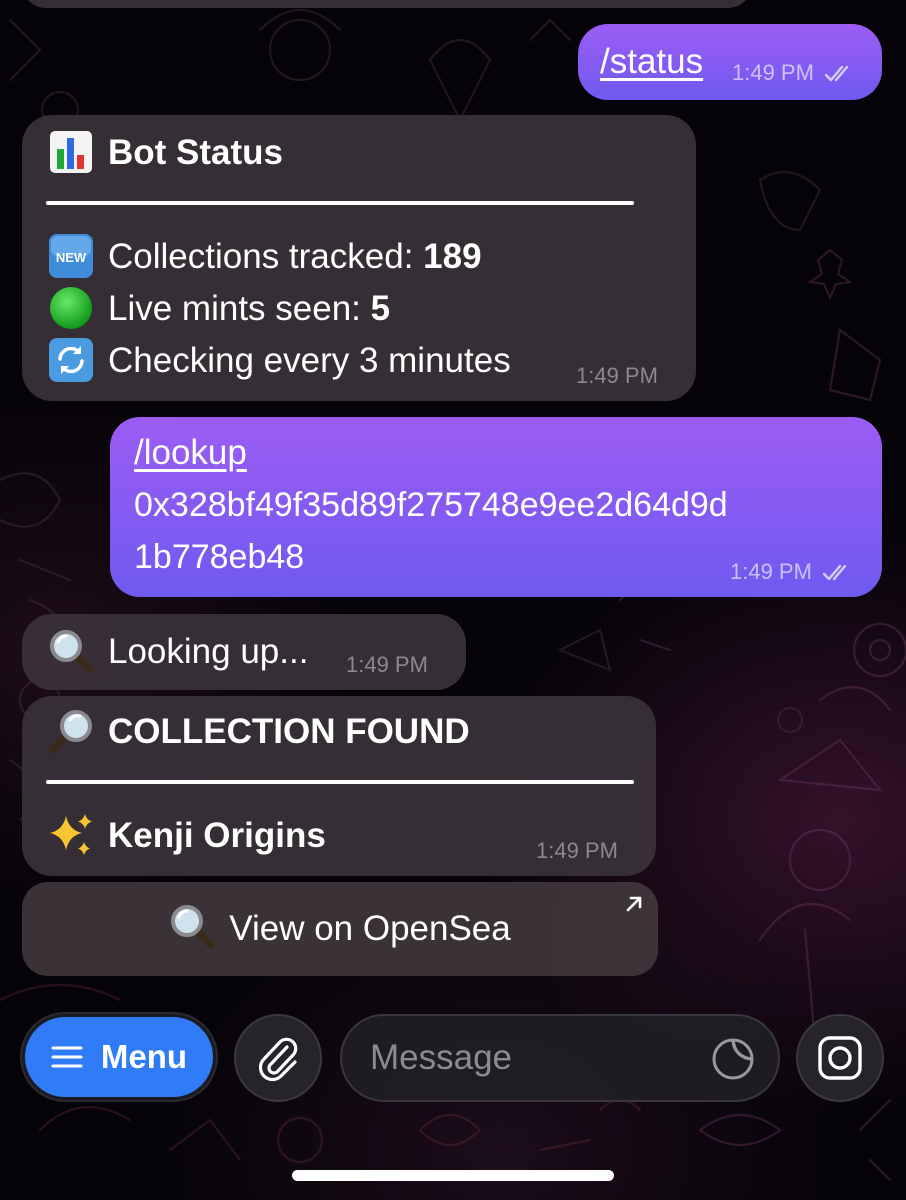 The width and height of the screenshot is (906, 1200). Describe the element at coordinates (219, 557) in the screenshot. I see `contract-address-line-2: 1b778eb48` at that location.